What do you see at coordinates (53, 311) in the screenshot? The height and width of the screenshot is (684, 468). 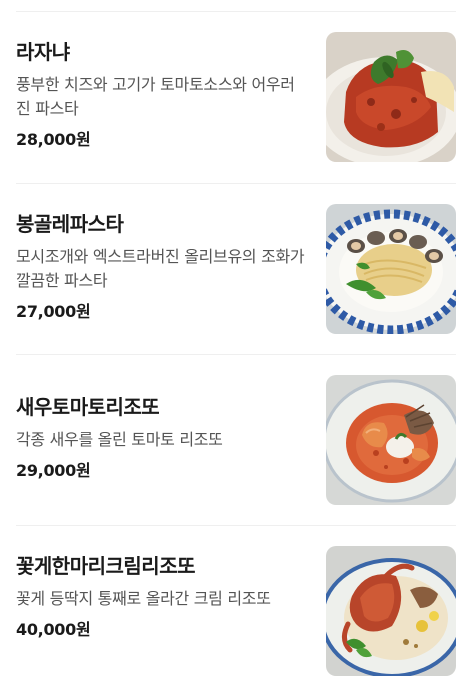 I see `menu-item-price: 27,000원` at bounding box center [53, 311].